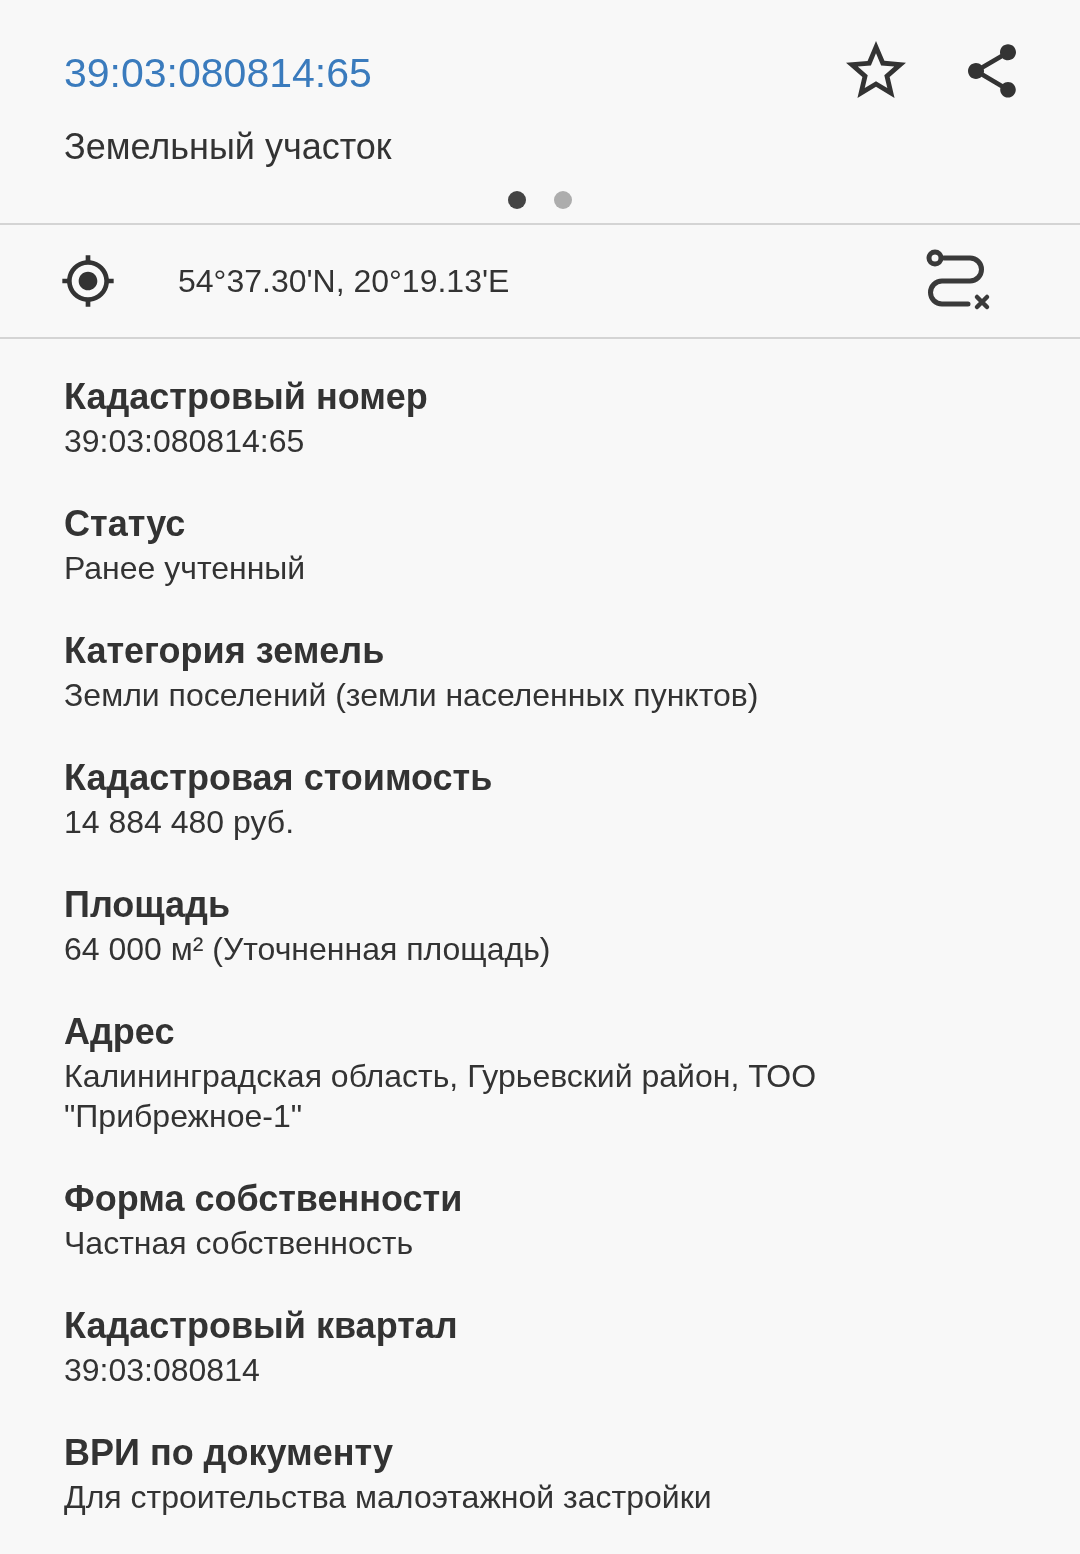 The width and height of the screenshot is (1080, 1554). What do you see at coordinates (344, 281) in the screenshot?
I see `coordinates-text: 54°37.30'N, 20°19.13'E` at bounding box center [344, 281].